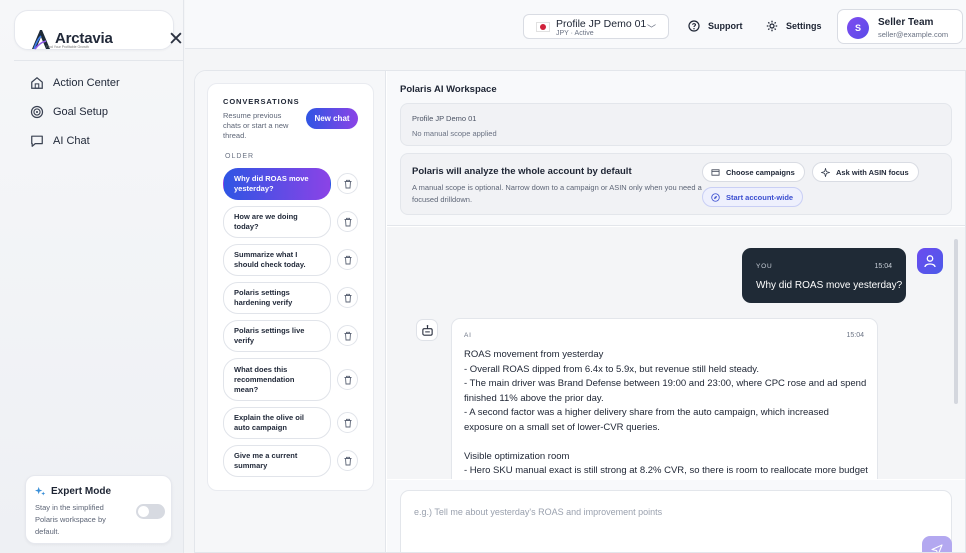  Describe the element at coordinates (176, 40) in the screenshot. I see `close-sidebar-icon: ✕` at that location.